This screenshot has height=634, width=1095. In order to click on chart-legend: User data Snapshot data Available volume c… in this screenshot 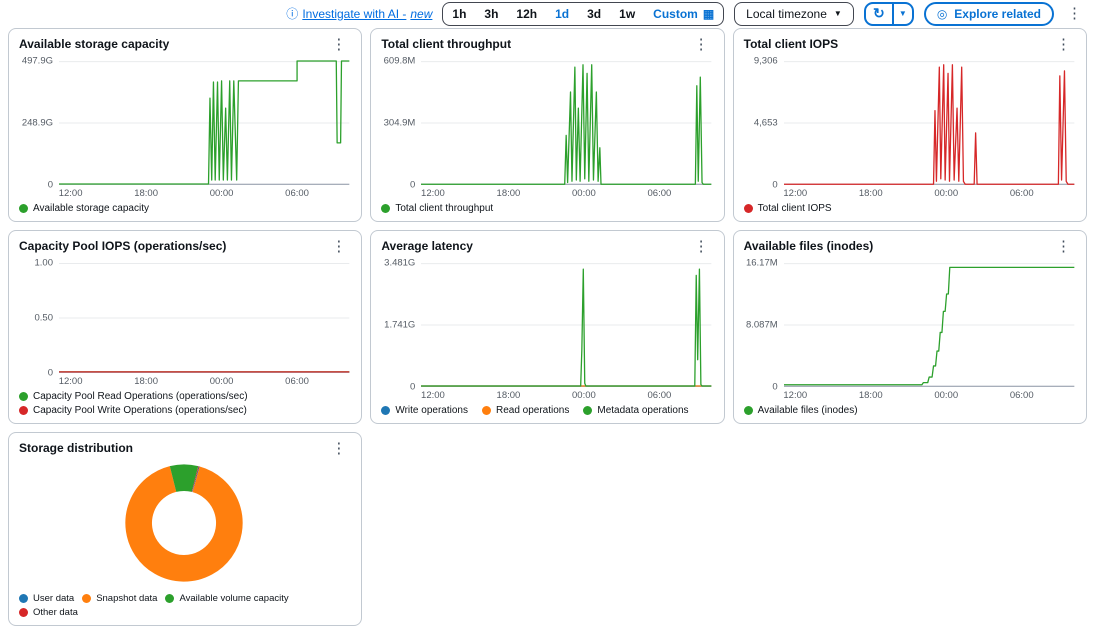, I will do `click(184, 604)`.